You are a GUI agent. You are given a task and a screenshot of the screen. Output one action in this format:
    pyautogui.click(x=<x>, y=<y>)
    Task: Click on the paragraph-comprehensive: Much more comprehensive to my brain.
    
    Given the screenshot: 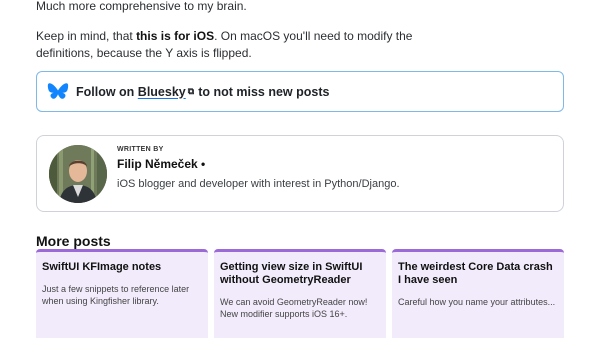 What is the action you would take?
    pyautogui.click(x=141, y=6)
    